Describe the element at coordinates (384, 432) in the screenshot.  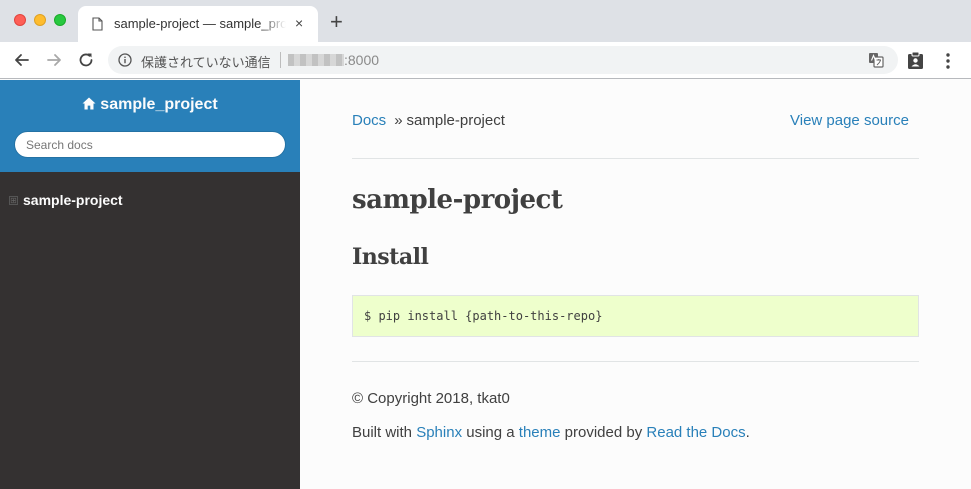
I see `built-with-prefix: Built with` at that location.